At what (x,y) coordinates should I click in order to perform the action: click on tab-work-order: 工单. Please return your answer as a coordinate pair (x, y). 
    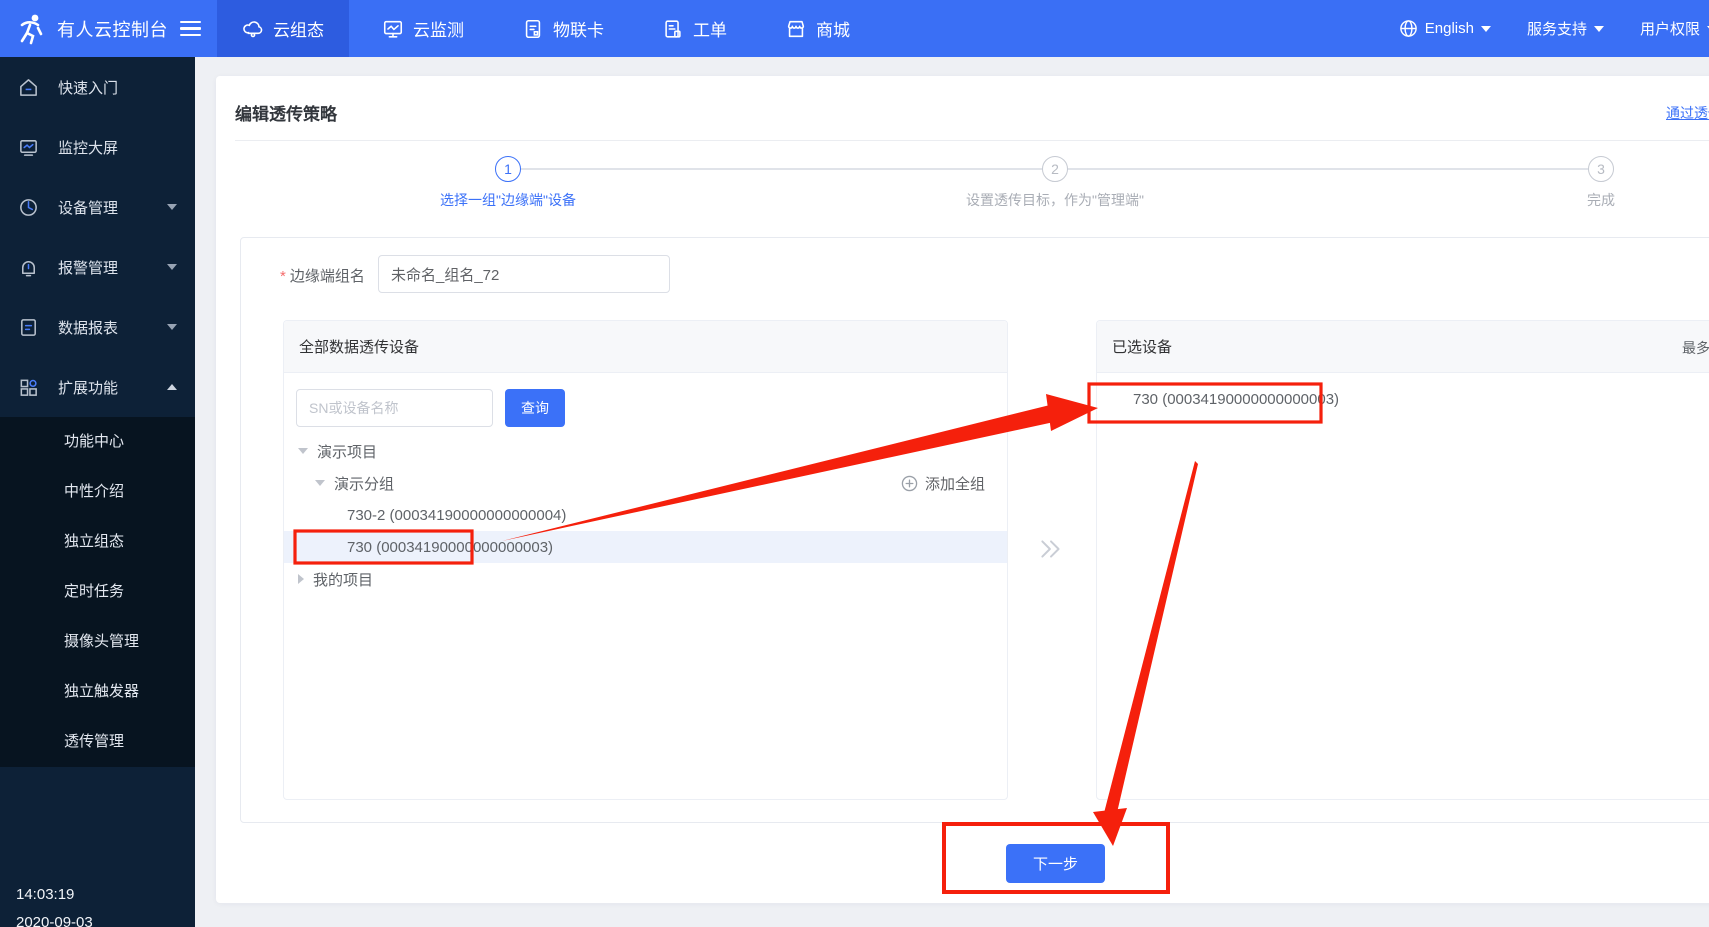
    Looking at the image, I should click on (694, 28).